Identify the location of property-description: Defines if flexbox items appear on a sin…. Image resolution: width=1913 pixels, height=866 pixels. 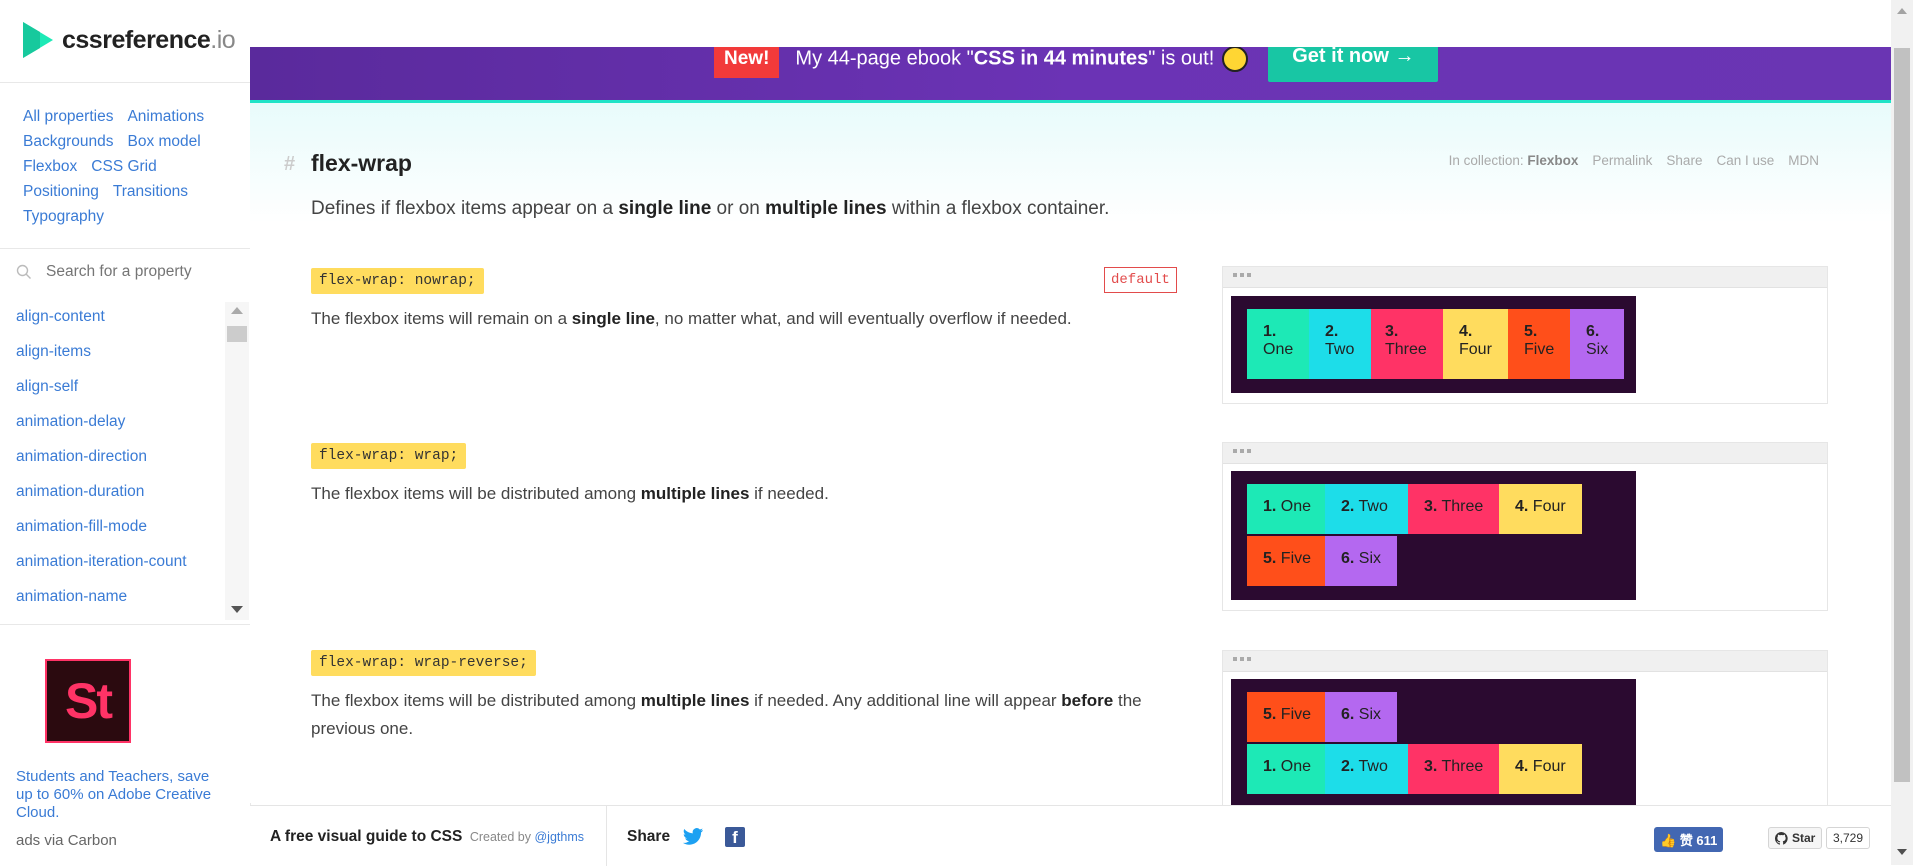
(710, 208).